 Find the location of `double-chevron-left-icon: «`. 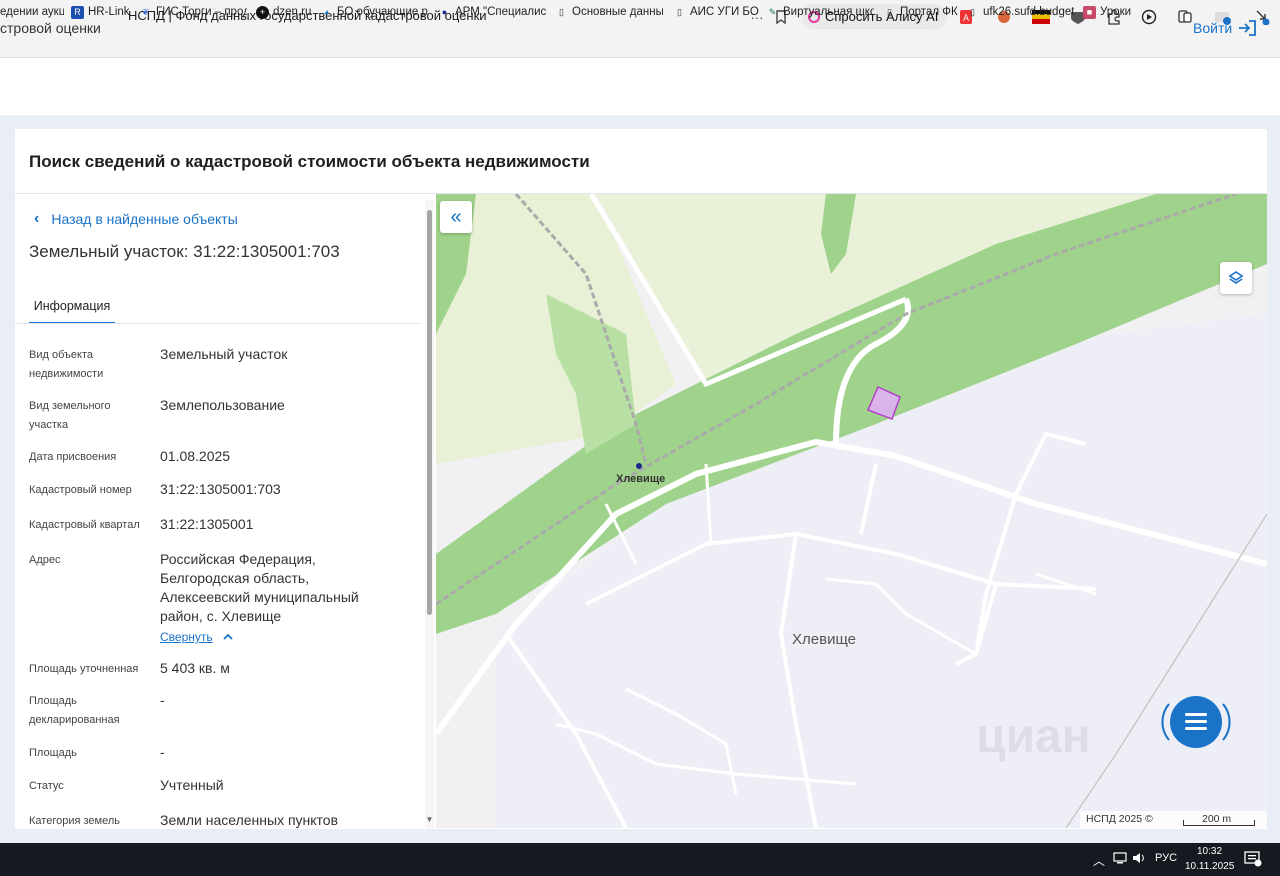

double-chevron-left-icon: « is located at coordinates (456, 216).